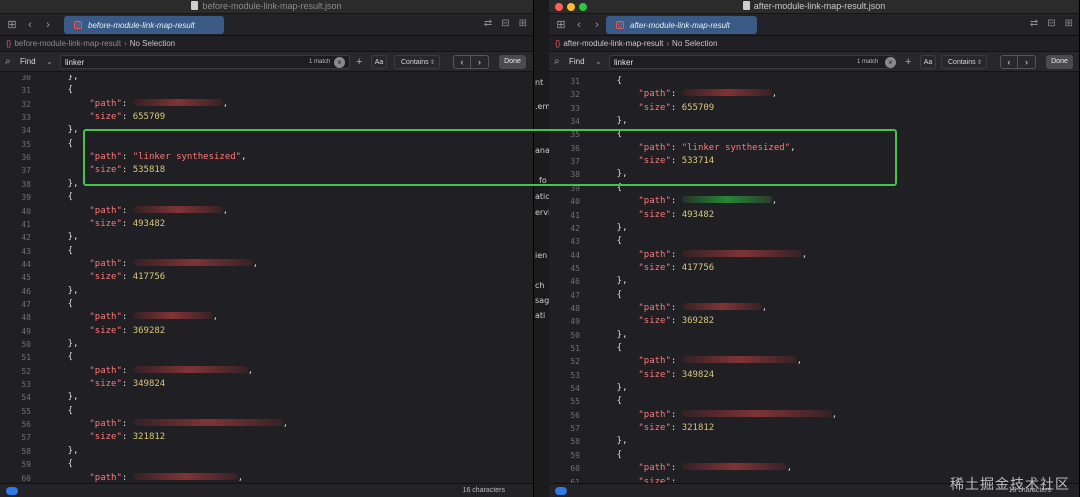 The image size is (1080, 497). What do you see at coordinates (62, 344) in the screenshot?
I see `code-punctuation: },` at bounding box center [62, 344].